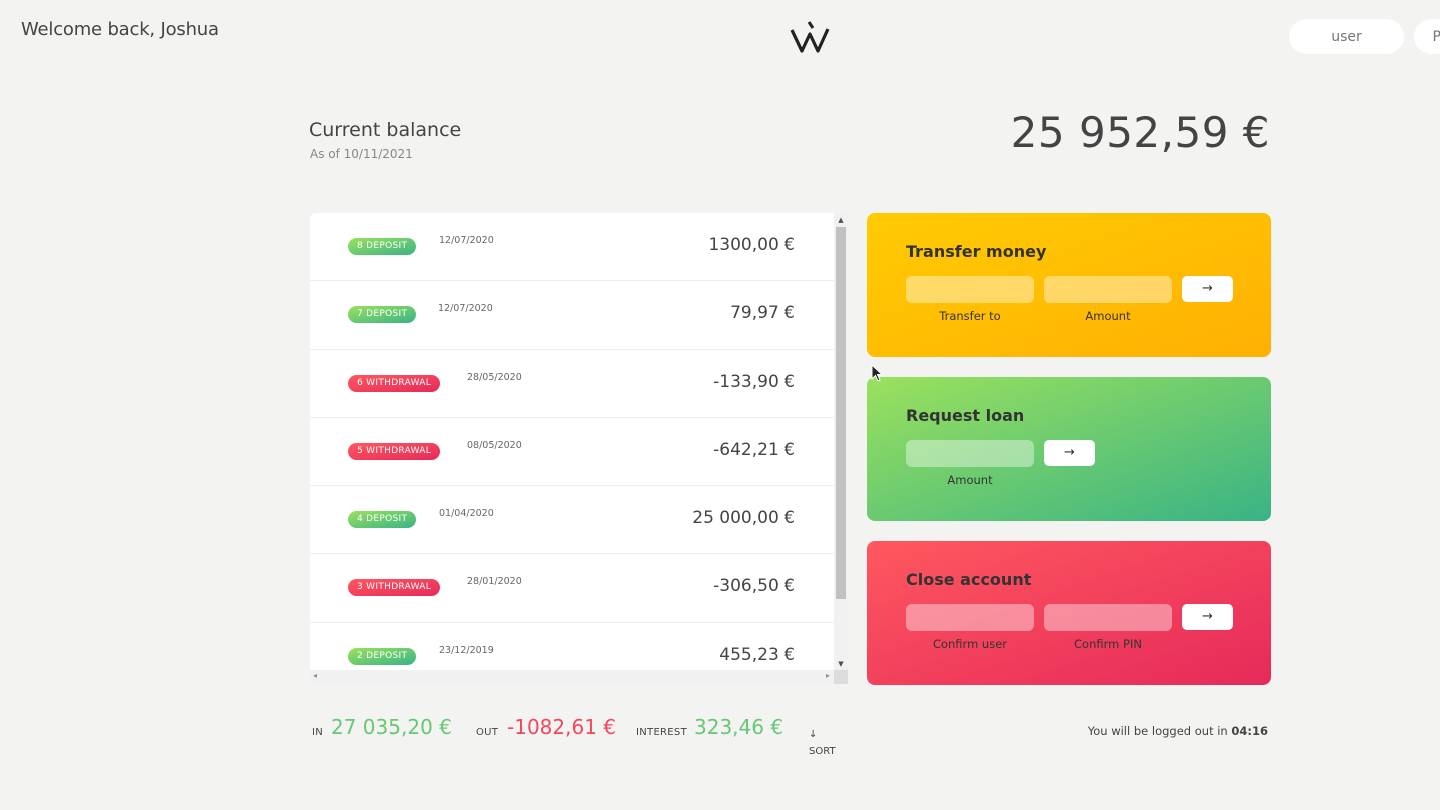  What do you see at coordinates (1157, 731) in the screenshot?
I see `logout-message: You will be logged out in` at bounding box center [1157, 731].